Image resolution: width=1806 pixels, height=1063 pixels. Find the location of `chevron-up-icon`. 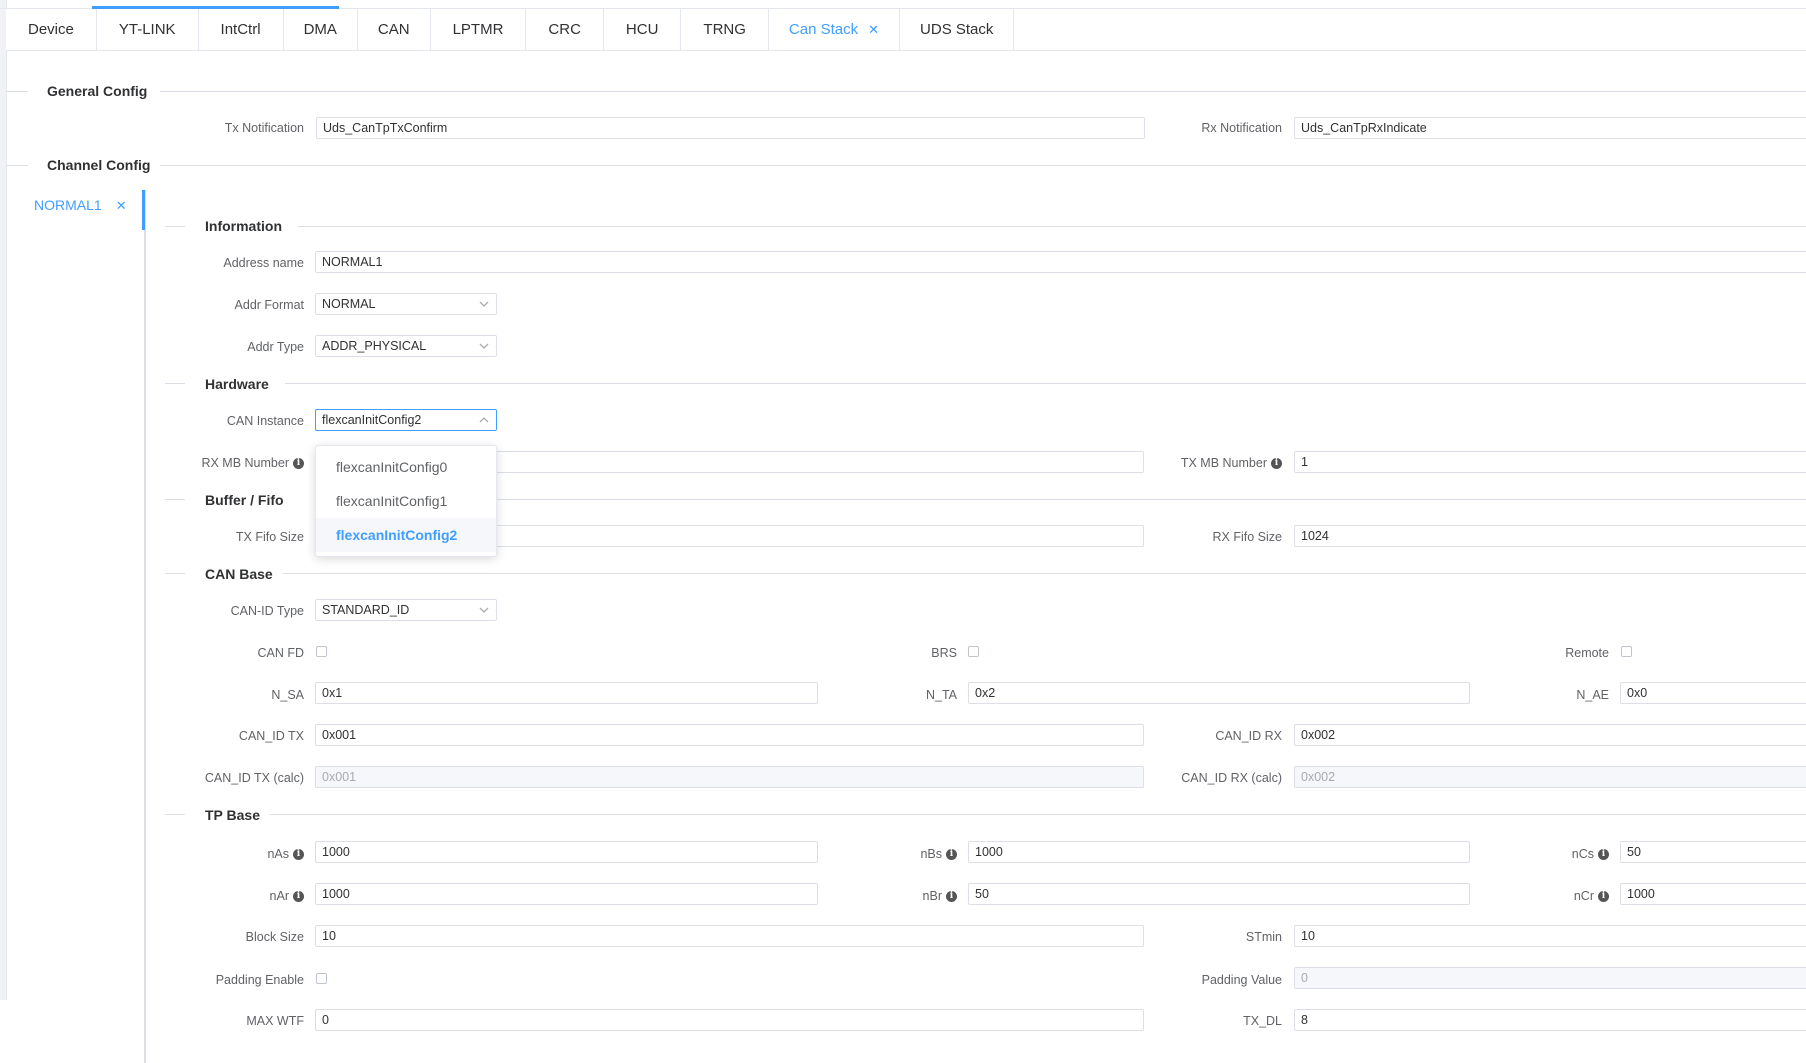

chevron-up-icon is located at coordinates (484, 420).